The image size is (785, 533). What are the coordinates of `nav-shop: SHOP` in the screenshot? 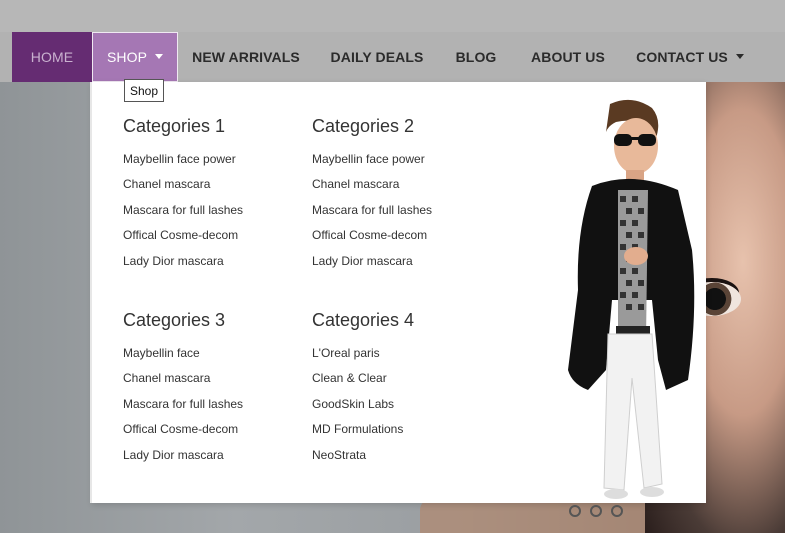 It's located at (135, 57).